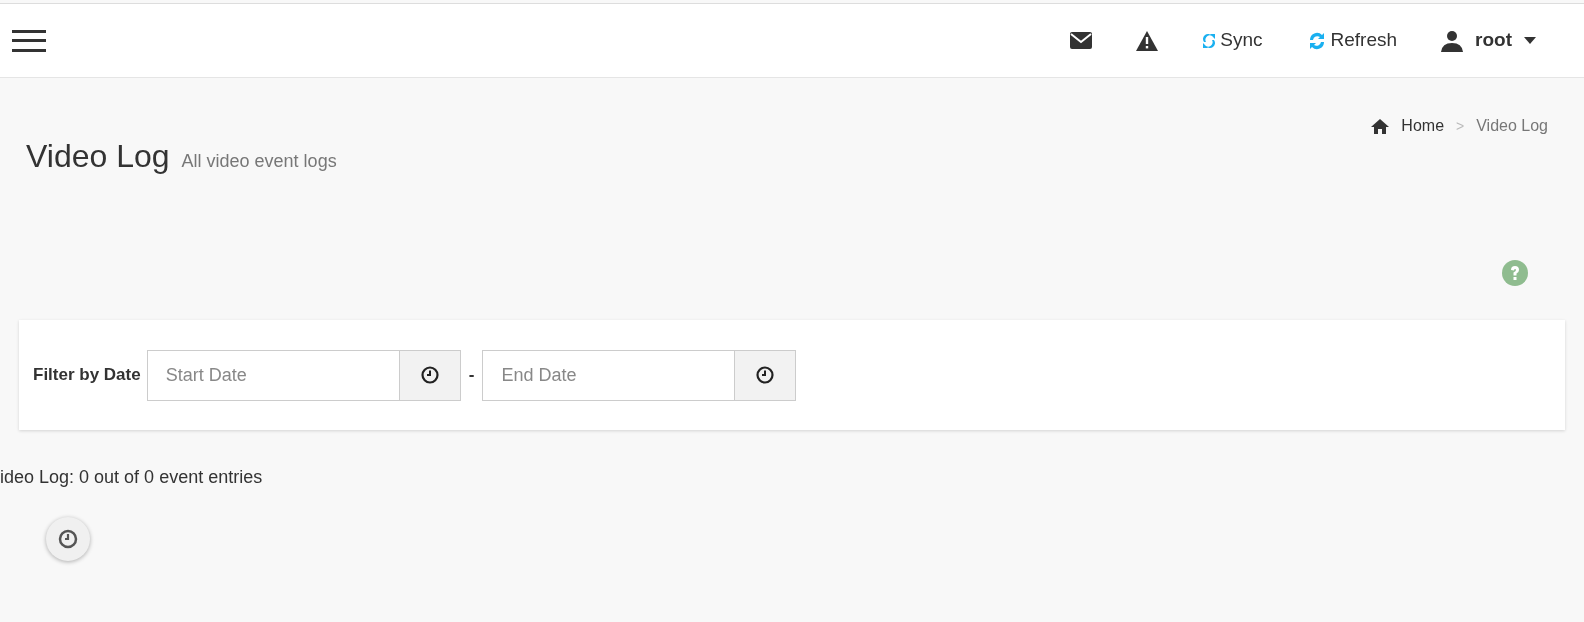  Describe the element at coordinates (1147, 40) in the screenshot. I see `warning-icon` at that location.